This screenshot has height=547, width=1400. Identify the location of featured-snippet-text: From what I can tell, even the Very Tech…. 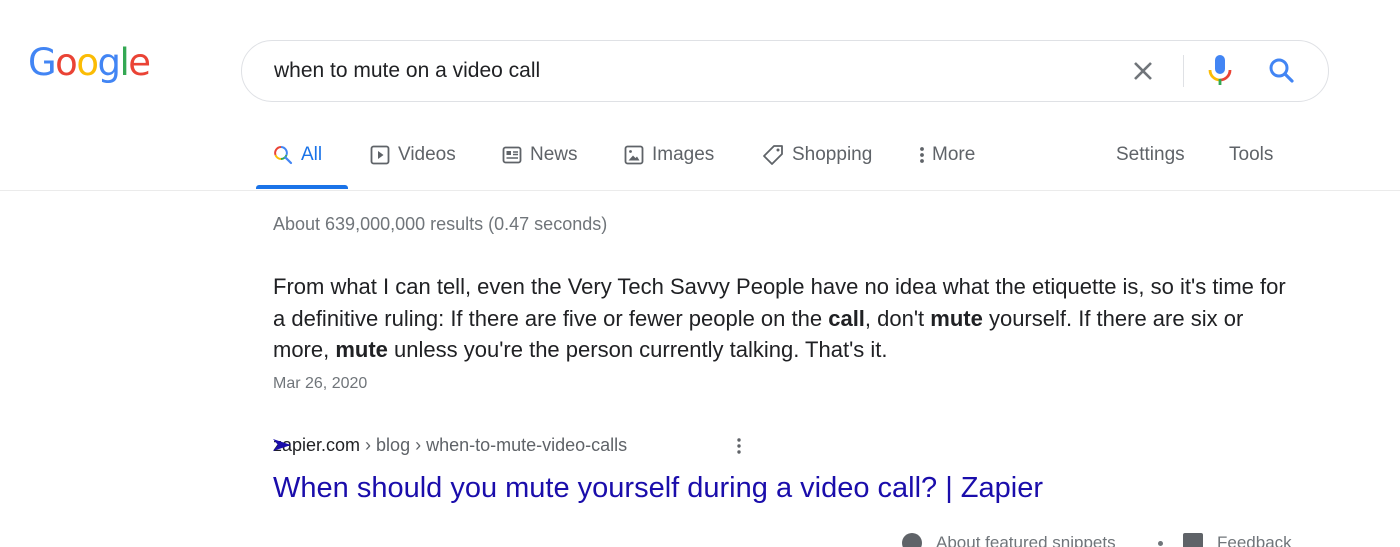
(788, 318).